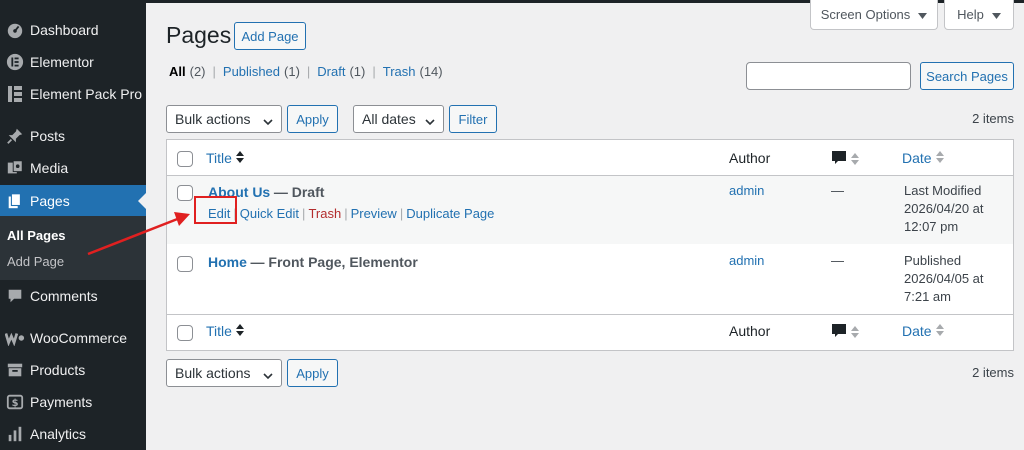  Describe the element at coordinates (138, 234) in the screenshot. I see `annotation-arrow-icon` at that location.